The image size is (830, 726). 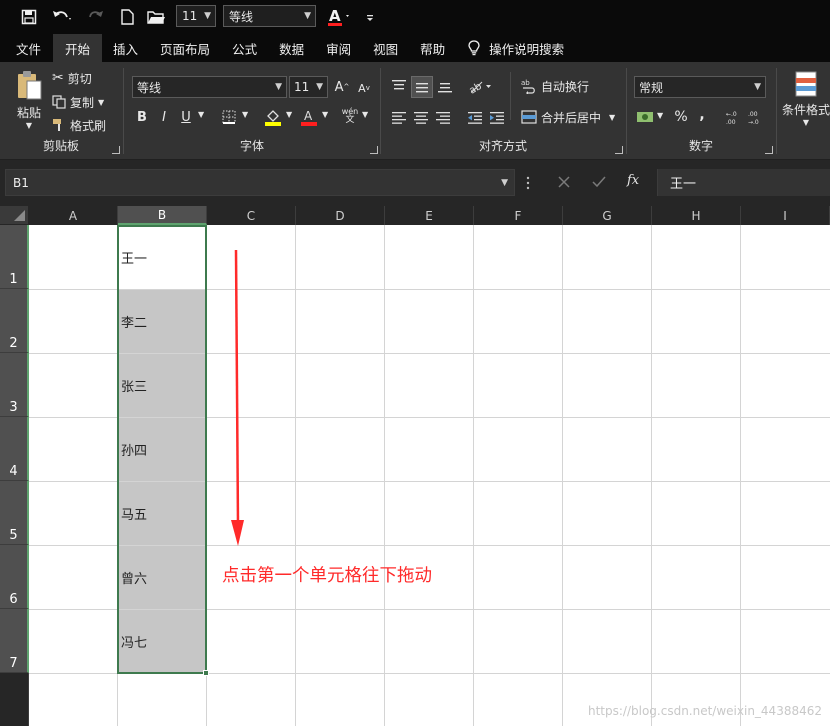 I want to click on phonetic-guide-button: wén 文, so click(x=350, y=116).